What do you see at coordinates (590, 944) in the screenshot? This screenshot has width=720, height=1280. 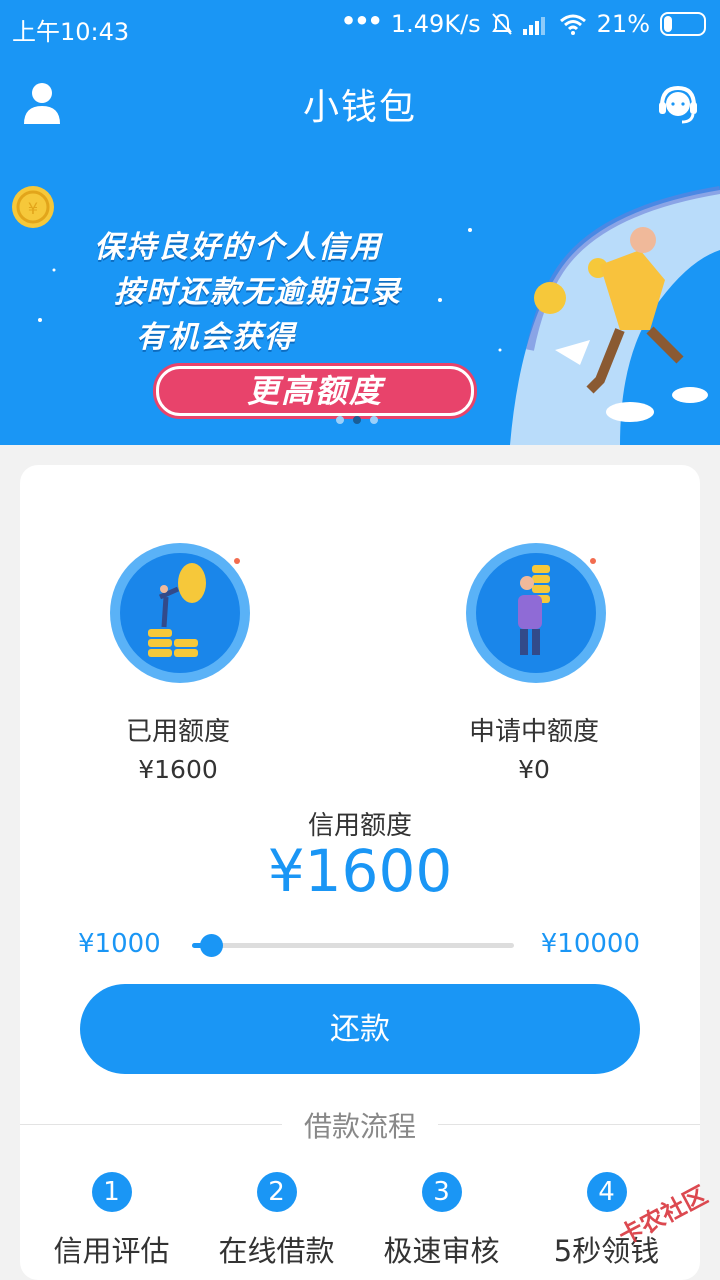 I see `slider-max-label: ¥10000` at bounding box center [590, 944].